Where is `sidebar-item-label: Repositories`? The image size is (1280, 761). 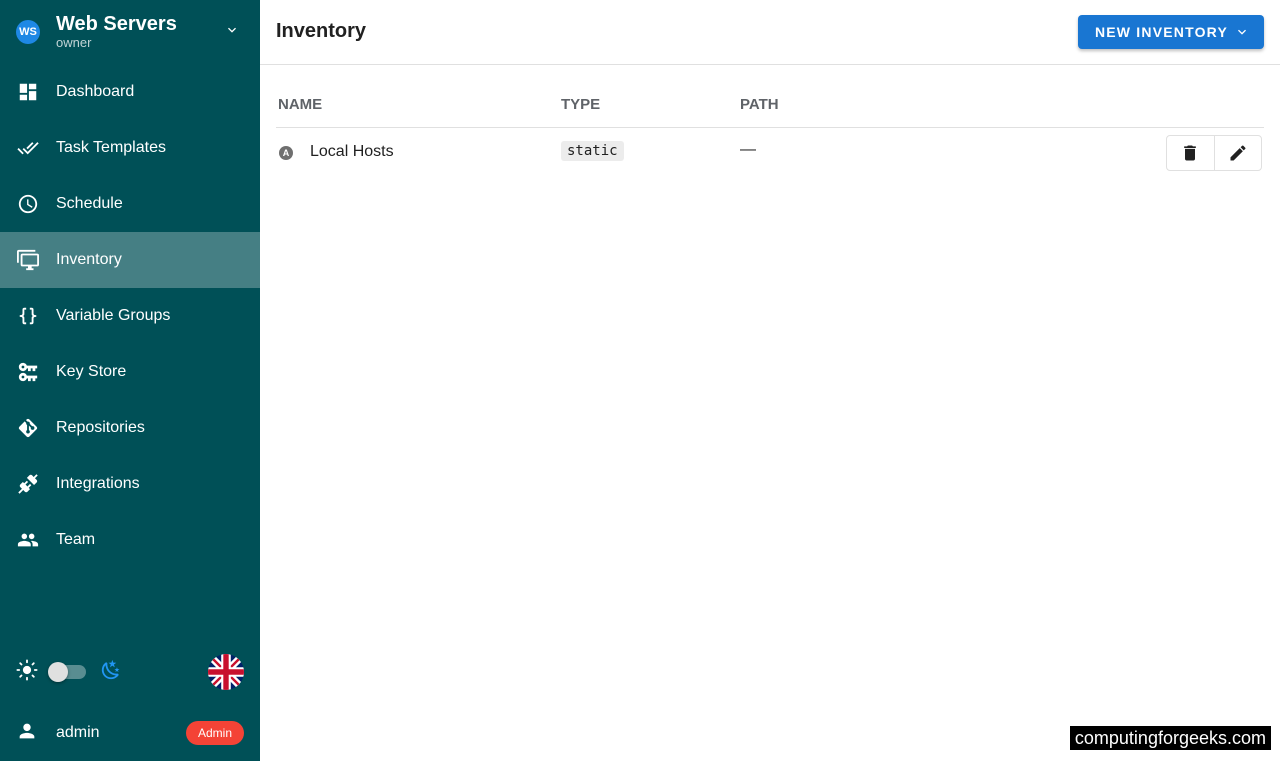 sidebar-item-label: Repositories is located at coordinates (100, 427).